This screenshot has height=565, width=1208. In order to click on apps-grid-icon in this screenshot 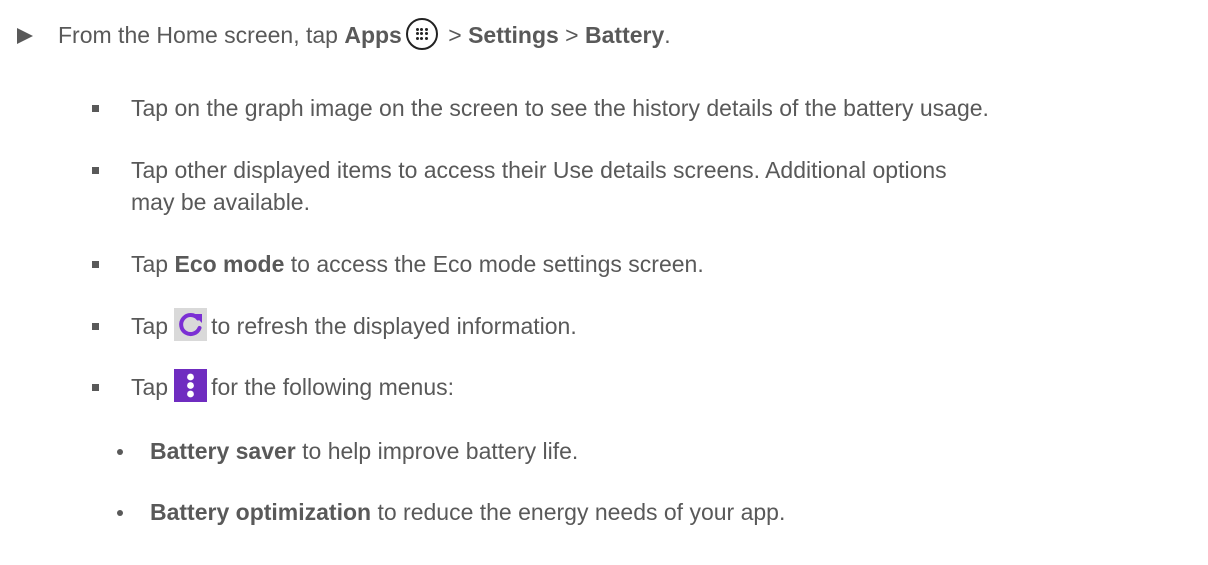, I will do `click(421, 33)`.